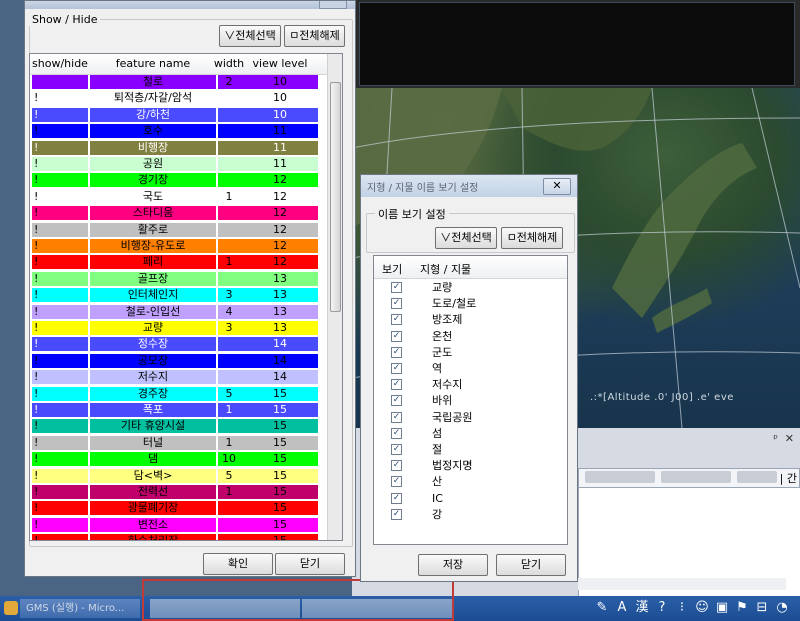 Image resolution: width=800 pixels, height=621 pixels. Describe the element at coordinates (788, 478) in the screenshot. I see `tab-label: | 간` at that location.